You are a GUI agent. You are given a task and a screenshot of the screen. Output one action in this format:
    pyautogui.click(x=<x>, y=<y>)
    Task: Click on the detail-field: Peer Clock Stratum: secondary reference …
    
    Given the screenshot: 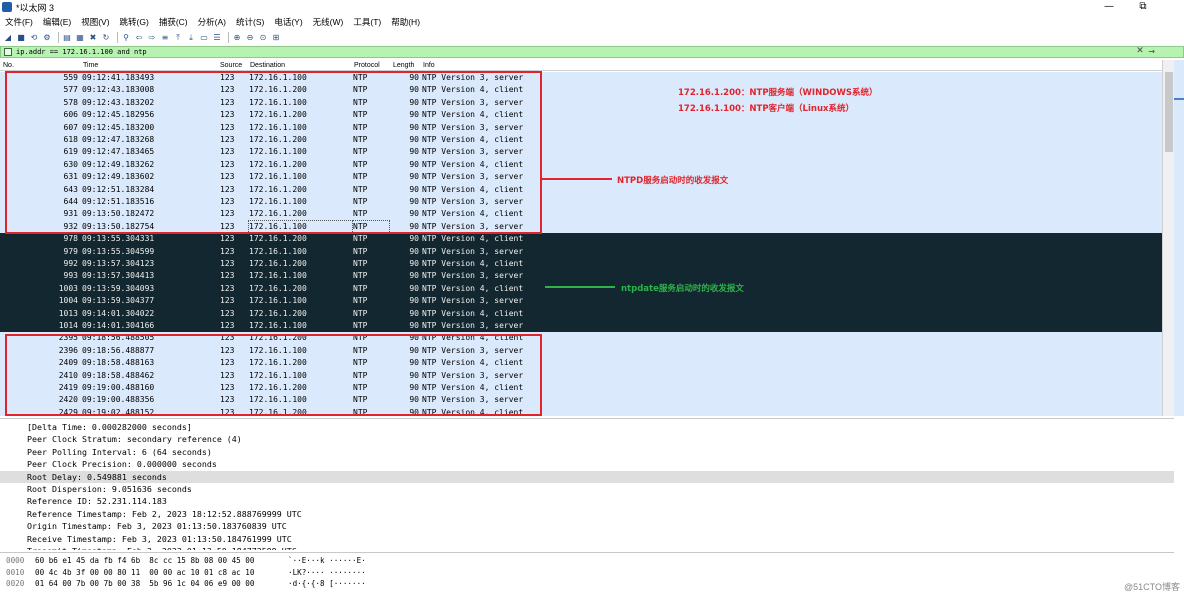 What is the action you would take?
    pyautogui.click(x=587, y=439)
    